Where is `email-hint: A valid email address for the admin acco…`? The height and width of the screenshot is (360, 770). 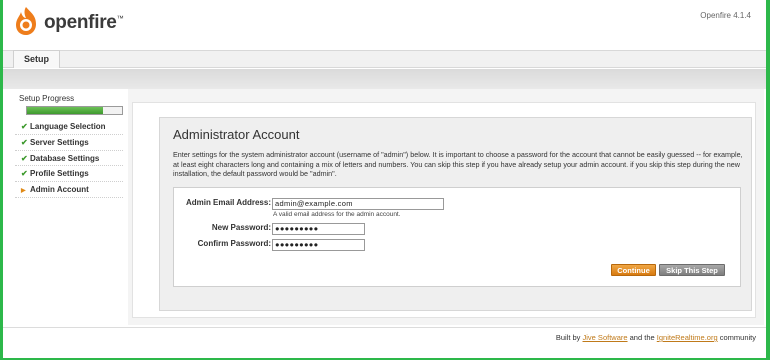
email-hint: A valid email address for the admin acco… is located at coordinates (337, 214).